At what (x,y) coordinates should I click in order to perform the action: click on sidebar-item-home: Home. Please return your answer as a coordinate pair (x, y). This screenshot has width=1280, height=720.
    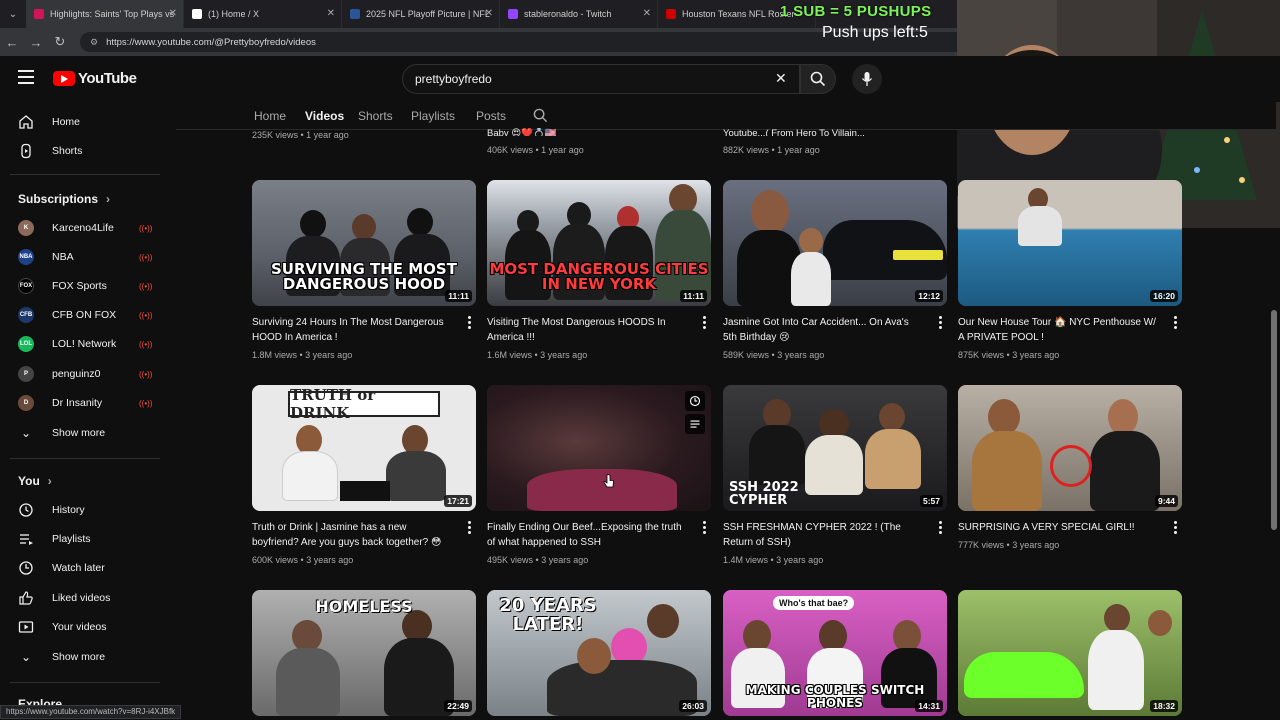
    Looking at the image, I should click on (85, 122).